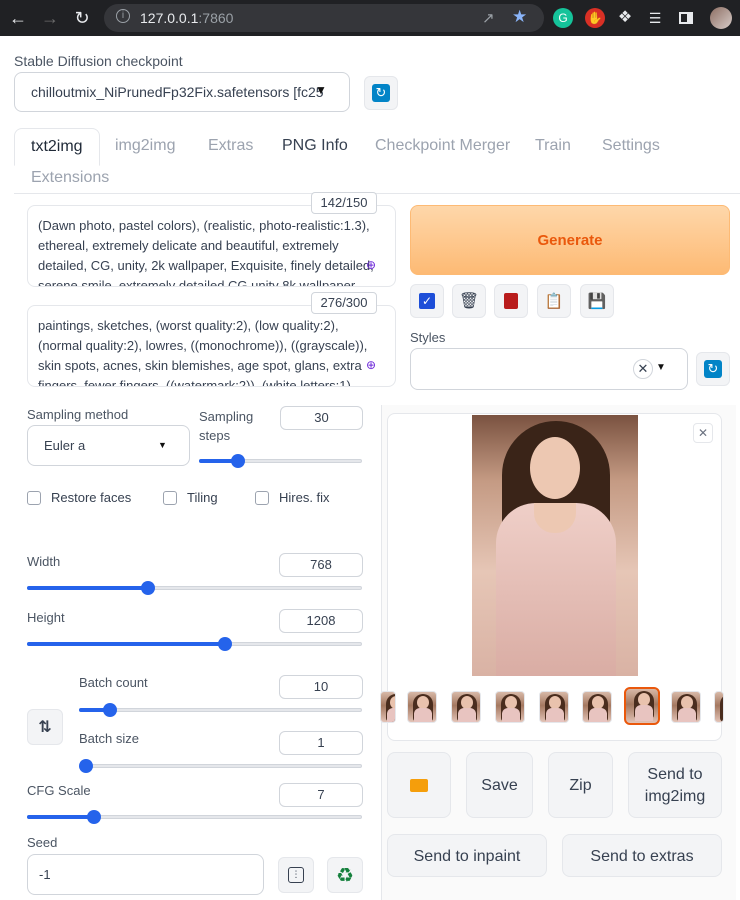 This screenshot has width=740, height=900. Describe the element at coordinates (703, 433) in the screenshot. I see `close-icon: ✕` at that location.